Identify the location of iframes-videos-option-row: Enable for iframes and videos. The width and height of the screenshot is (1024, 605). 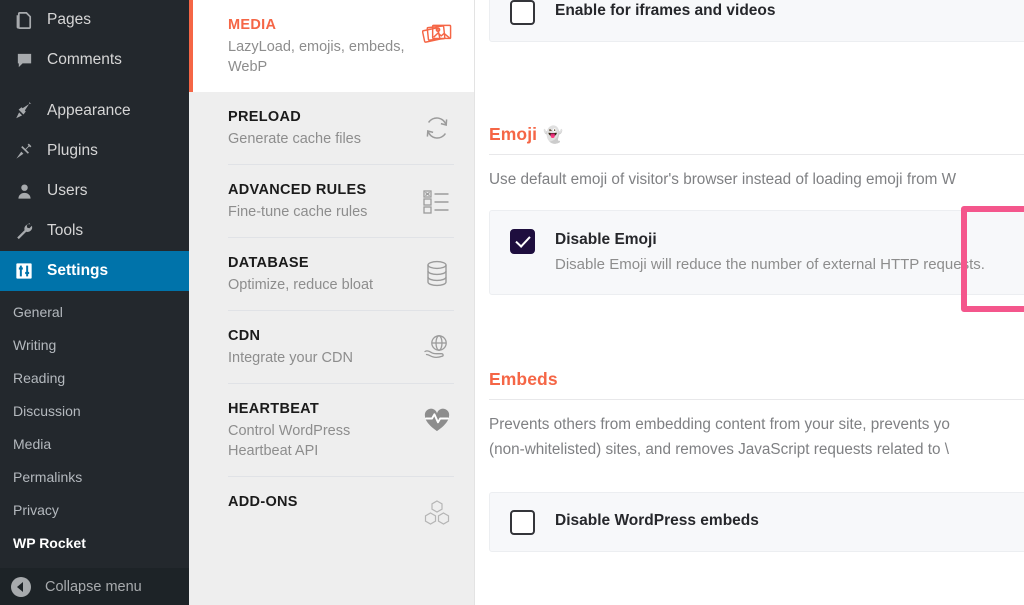
(756, 21).